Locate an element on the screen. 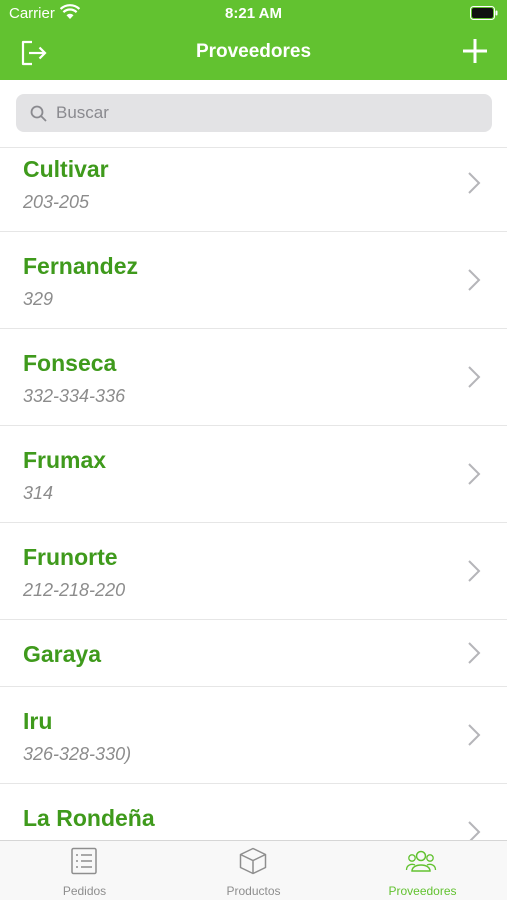 Image resolution: width=507 pixels, height=900 pixels. search-bar is located at coordinates (253, 114).